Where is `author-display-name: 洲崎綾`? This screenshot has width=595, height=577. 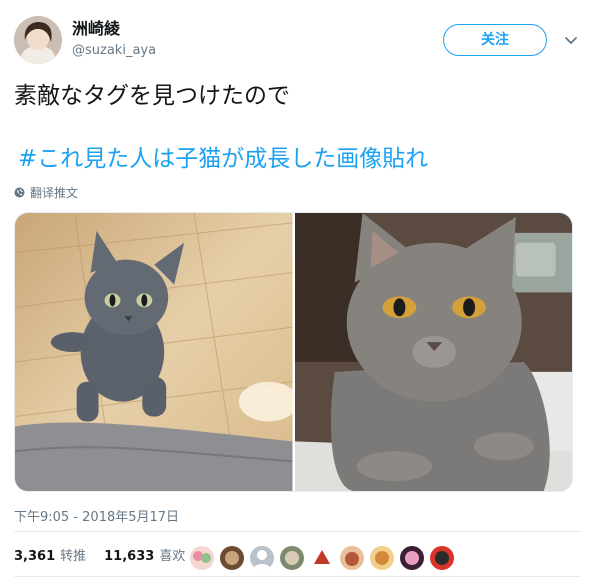
author-display-name: 洲崎綾 is located at coordinates (114, 29).